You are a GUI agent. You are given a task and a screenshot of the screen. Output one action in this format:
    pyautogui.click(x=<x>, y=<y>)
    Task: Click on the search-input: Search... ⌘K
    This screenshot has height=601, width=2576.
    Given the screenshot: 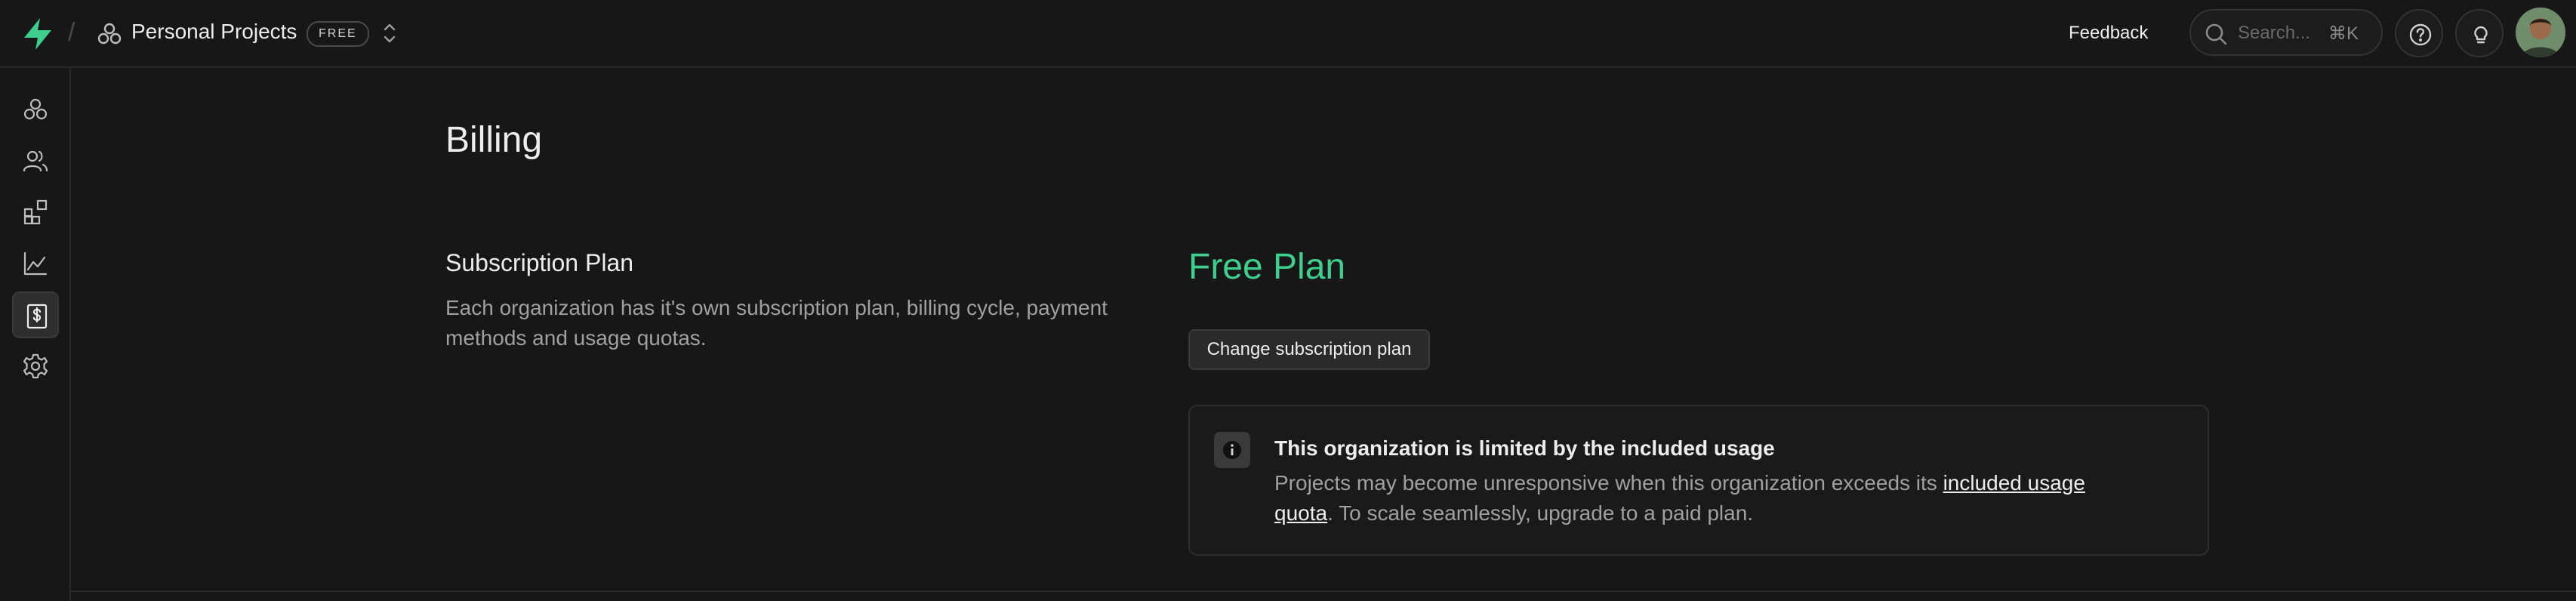 What is the action you would take?
    pyautogui.click(x=2286, y=32)
    